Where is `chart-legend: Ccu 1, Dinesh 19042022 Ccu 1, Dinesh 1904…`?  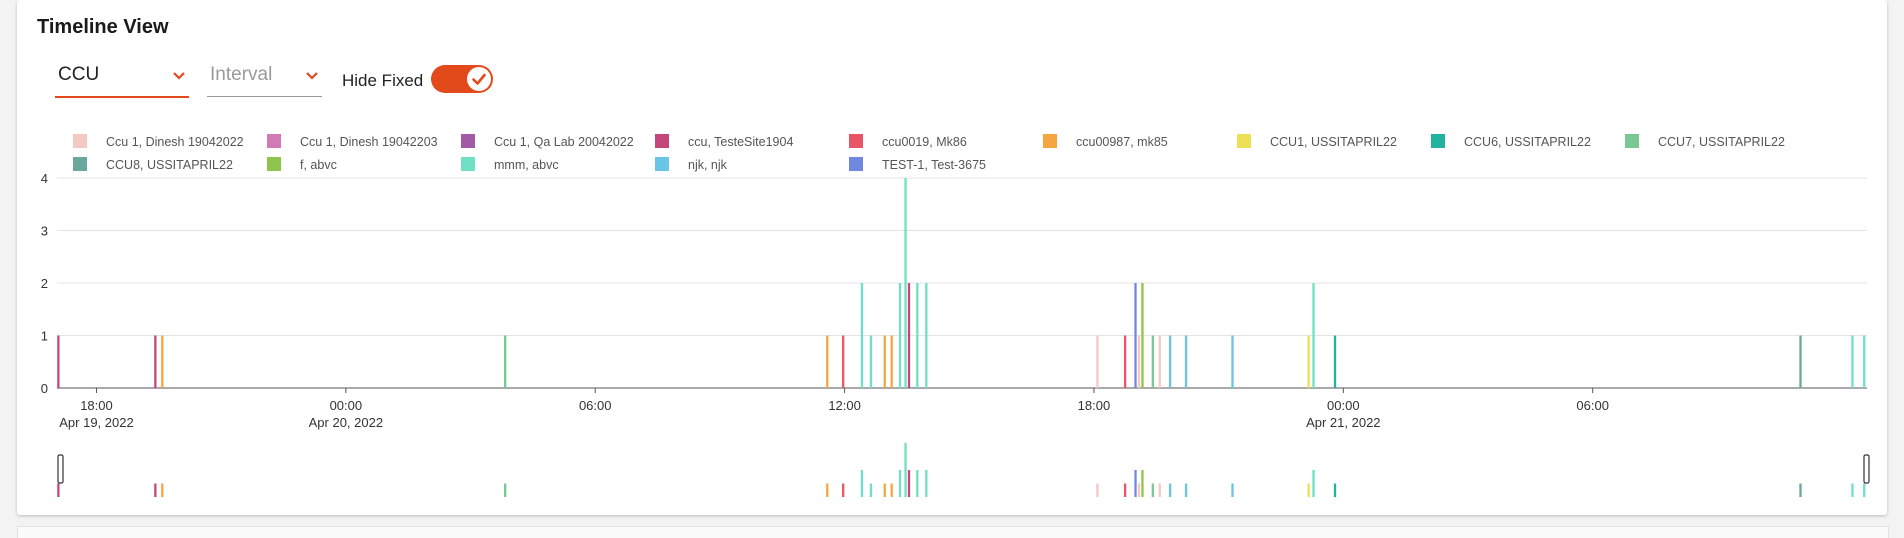 chart-legend: Ccu 1, Dinesh 19042022 Ccu 1, Dinesh 1904… is located at coordinates (929, 153).